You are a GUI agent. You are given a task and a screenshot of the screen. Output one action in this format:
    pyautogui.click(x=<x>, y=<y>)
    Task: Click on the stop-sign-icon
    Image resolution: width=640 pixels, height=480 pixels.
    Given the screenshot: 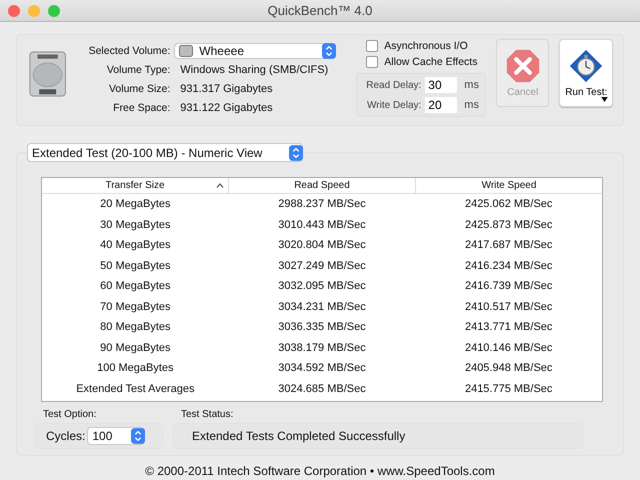 What is the action you would take?
    pyautogui.click(x=523, y=65)
    